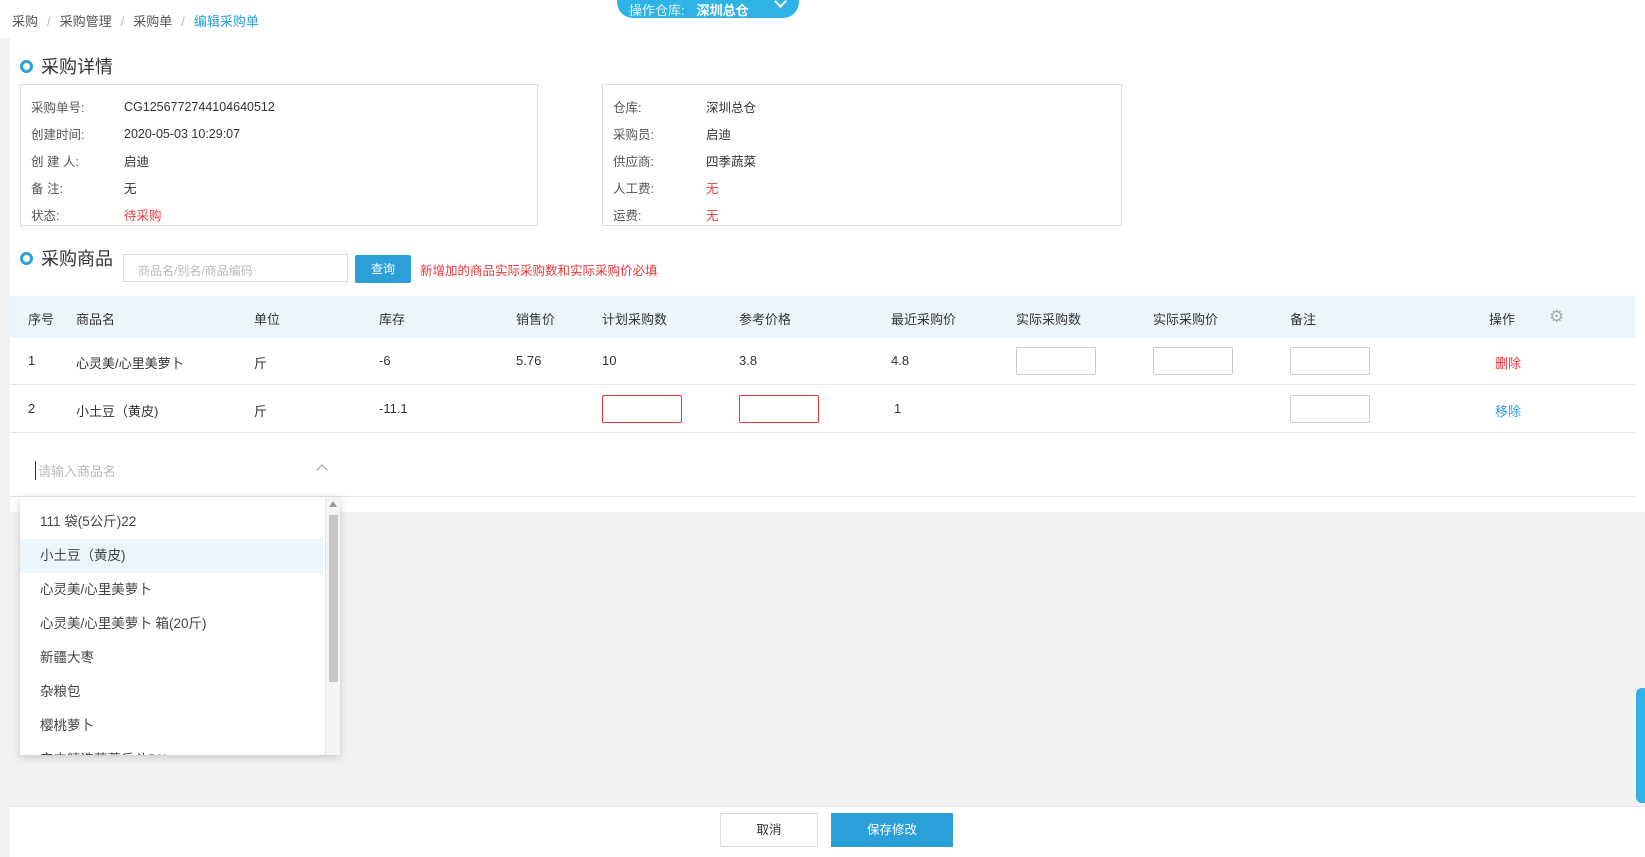 This screenshot has height=857, width=1645. I want to click on info-row-created-time: 创建时间: 2020-05-03 10:29:07, so click(136, 134).